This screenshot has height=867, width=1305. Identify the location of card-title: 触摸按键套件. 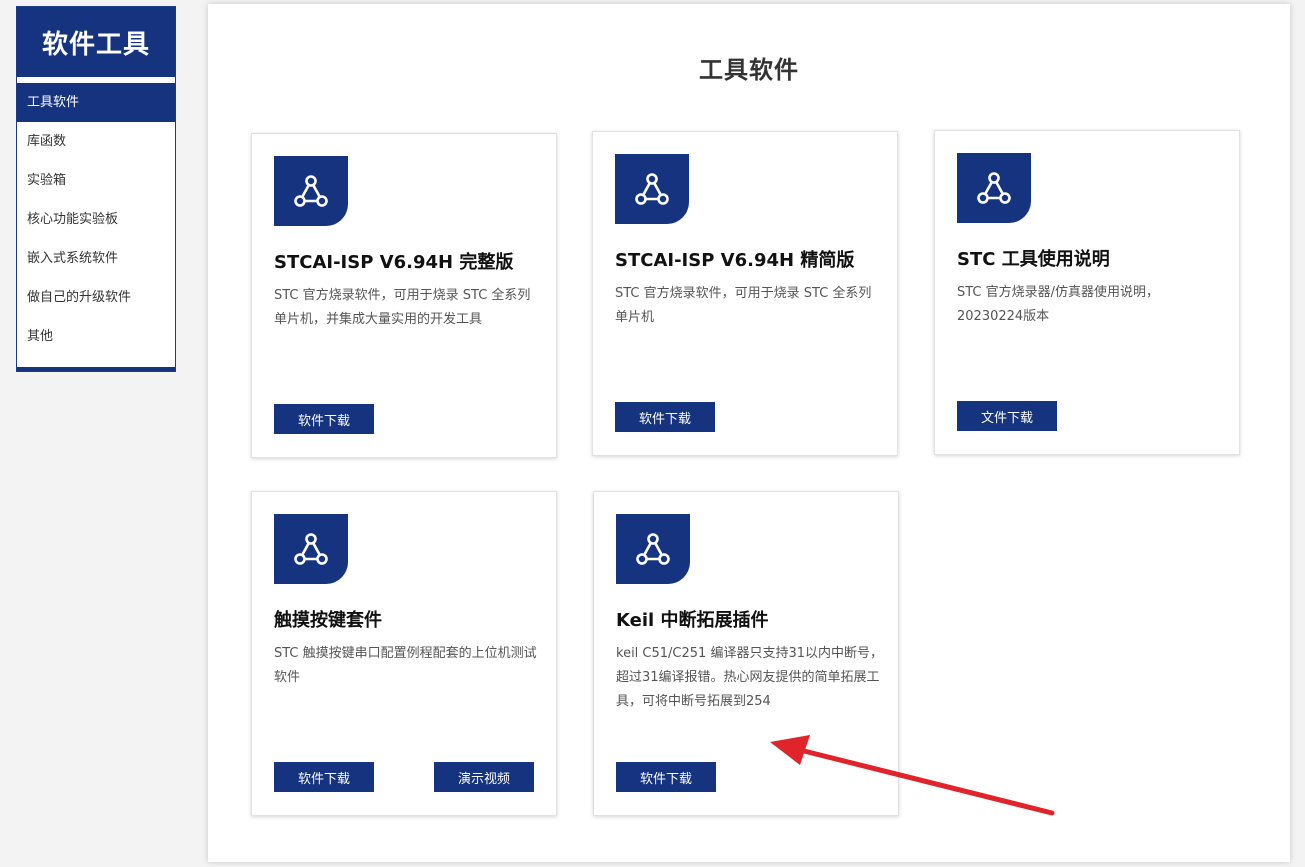
(328, 620).